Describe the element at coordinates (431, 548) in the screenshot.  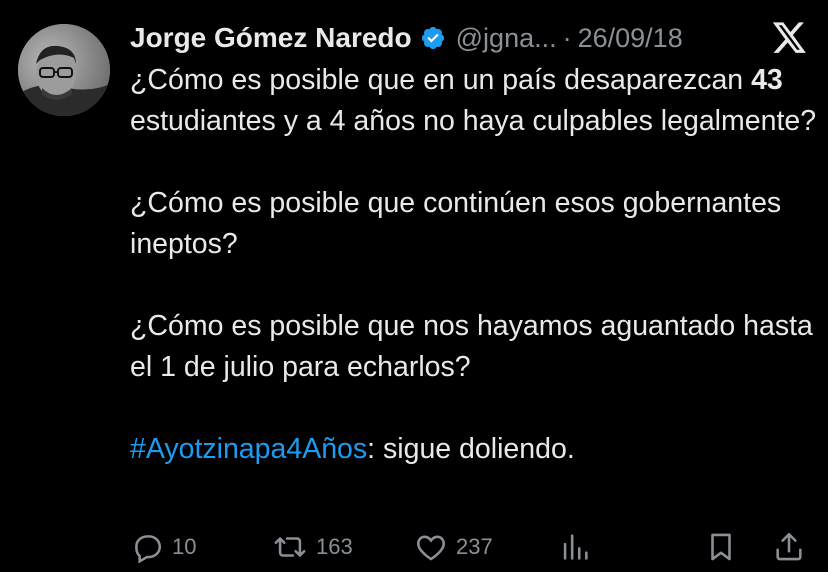
I see `like-icon` at that location.